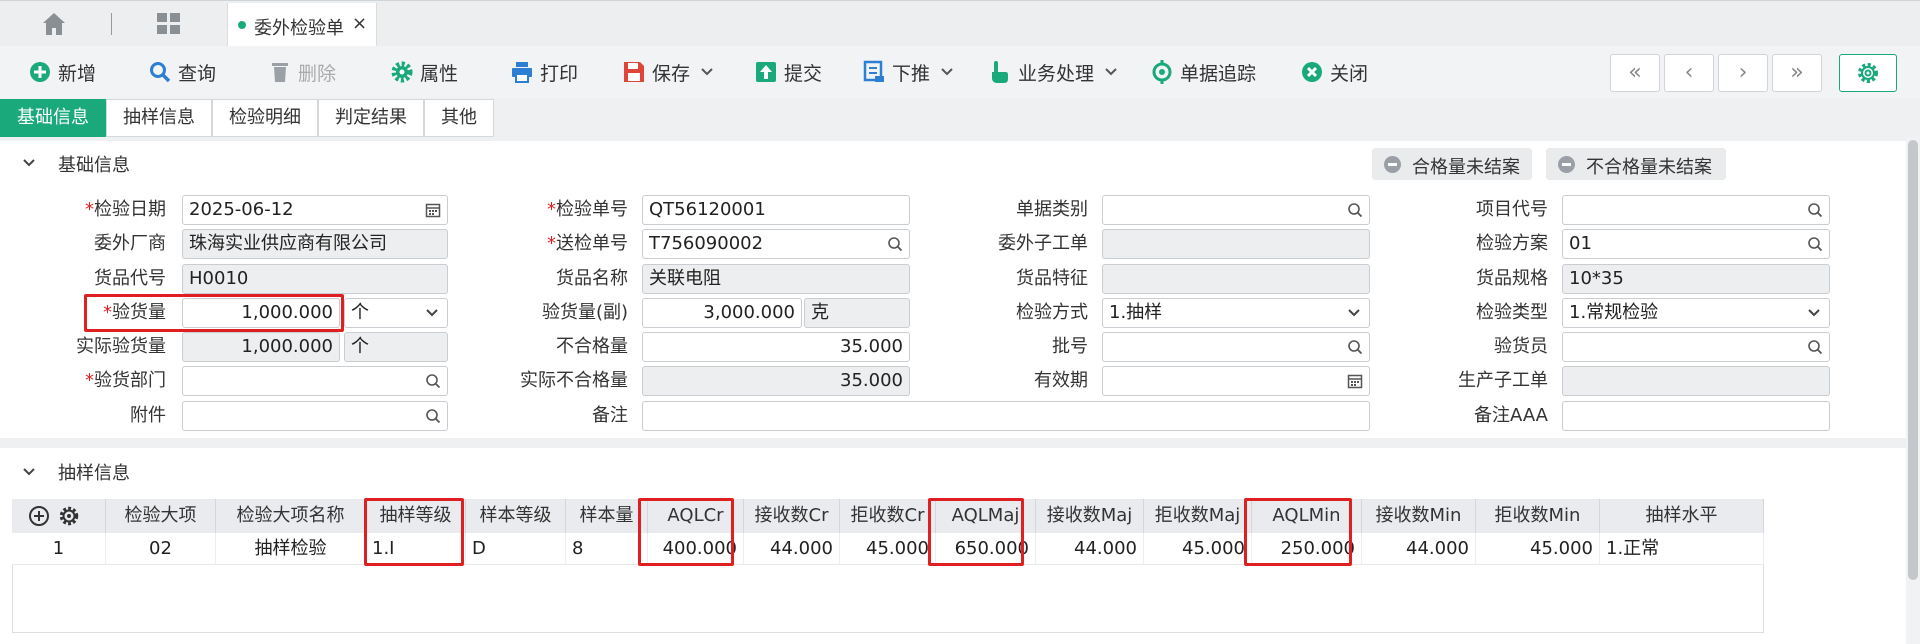 The height and width of the screenshot is (644, 1920). Describe the element at coordinates (1236, 210) in the screenshot. I see `doc-type-field` at that location.